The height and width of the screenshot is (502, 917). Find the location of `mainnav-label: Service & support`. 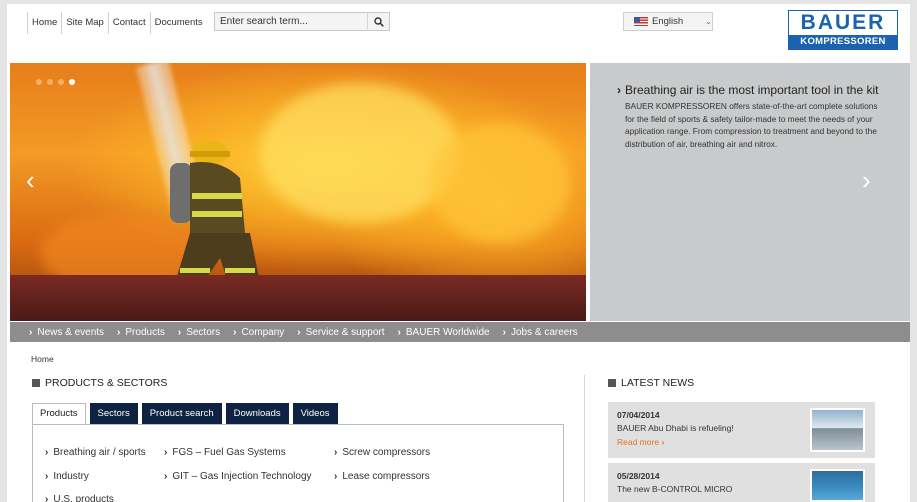

mainnav-label: Service & support is located at coordinates (345, 332).